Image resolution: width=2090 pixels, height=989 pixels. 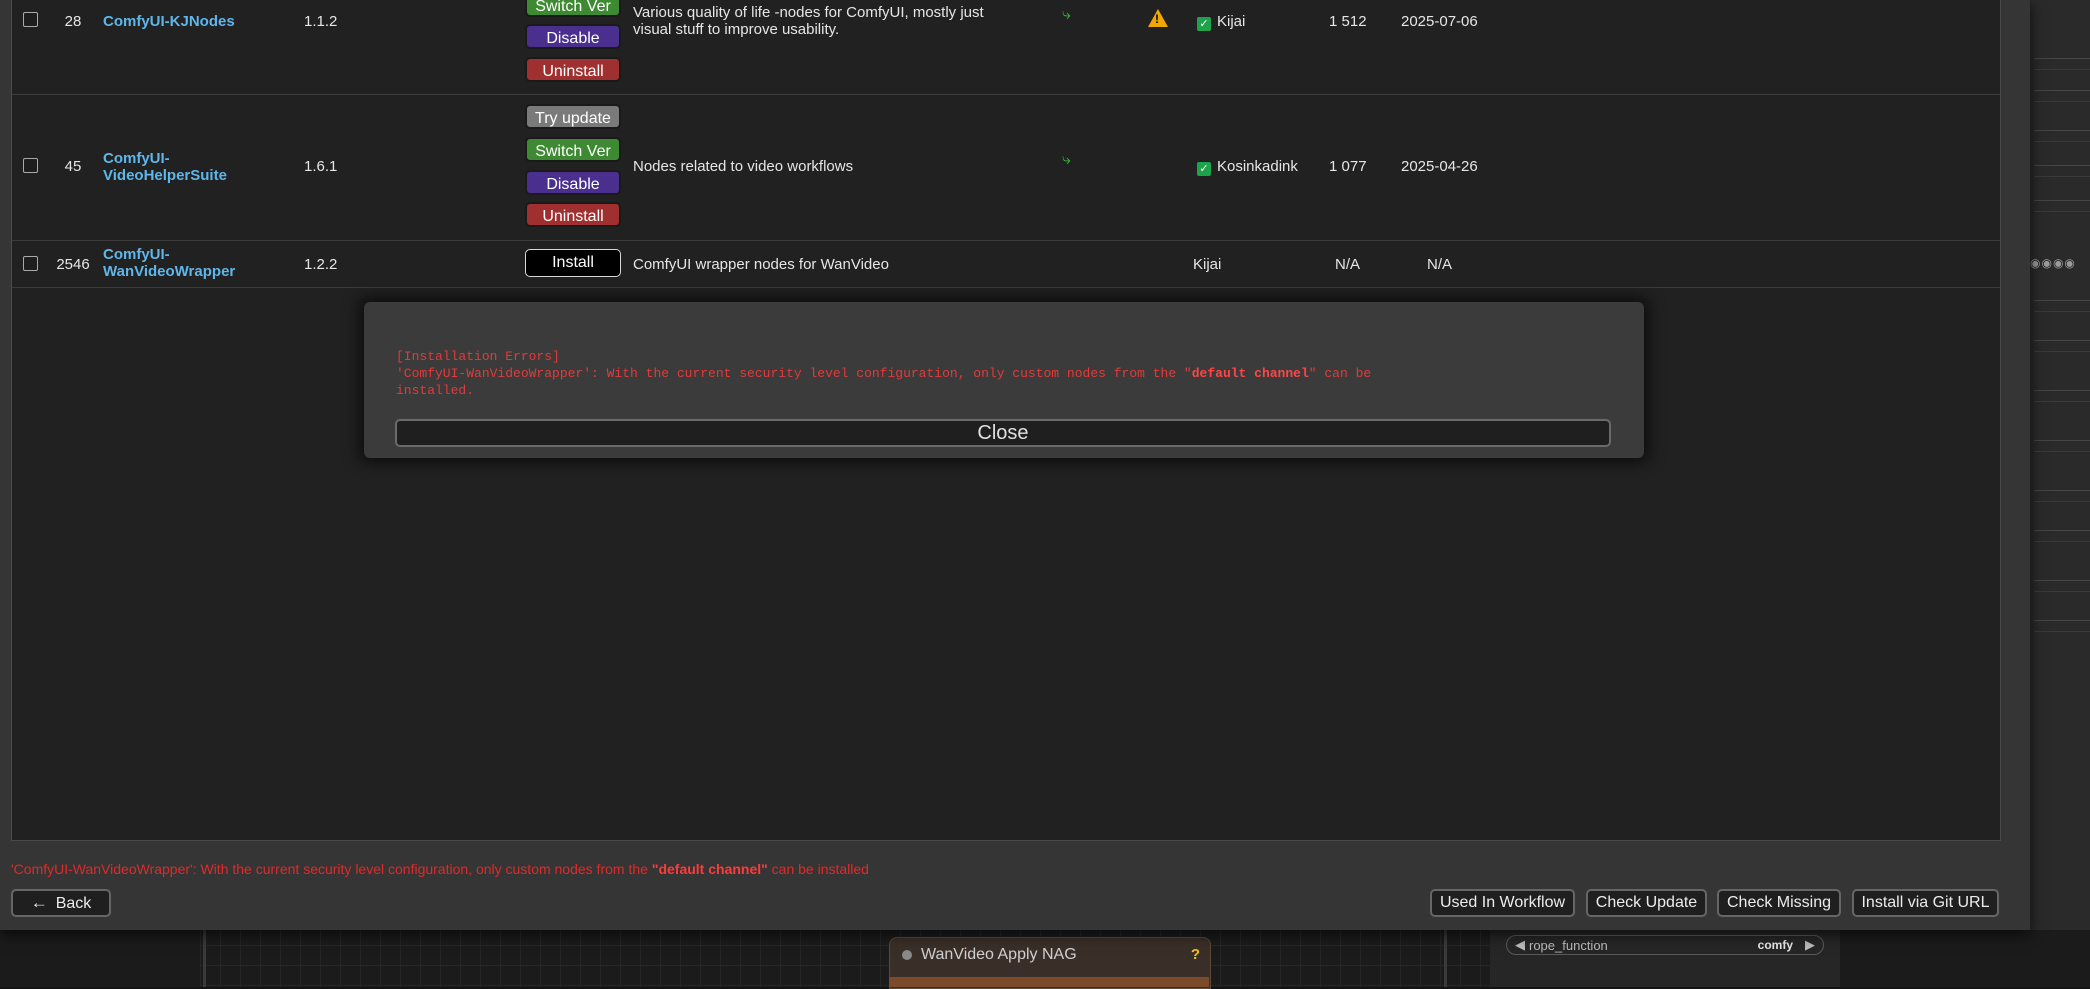 What do you see at coordinates (1439, 166) in the screenshot?
I see `node-updated: 2025-04-26` at bounding box center [1439, 166].